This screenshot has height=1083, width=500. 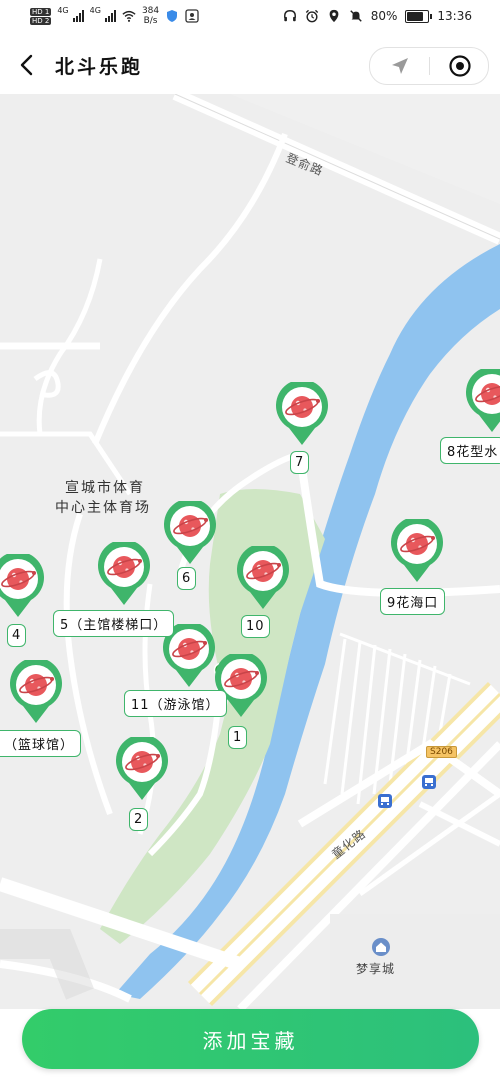 I want to click on wifi-icon, so click(x=129, y=16).